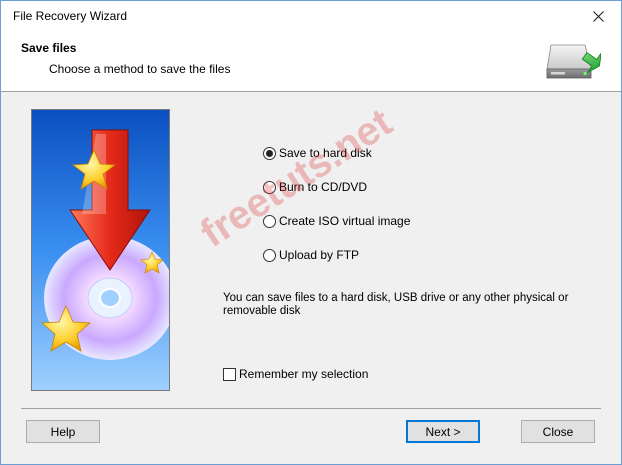  I want to click on close-window-button, so click(598, 16).